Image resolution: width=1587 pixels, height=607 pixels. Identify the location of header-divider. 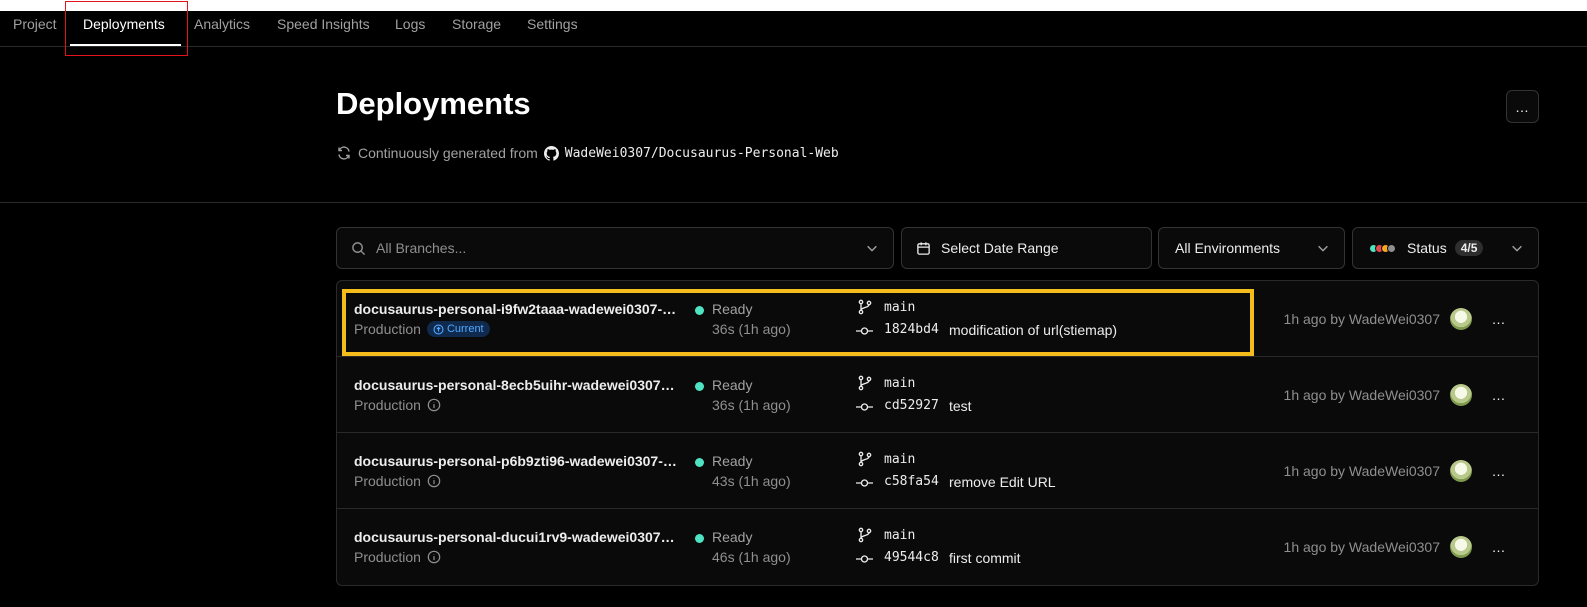
(793, 202).